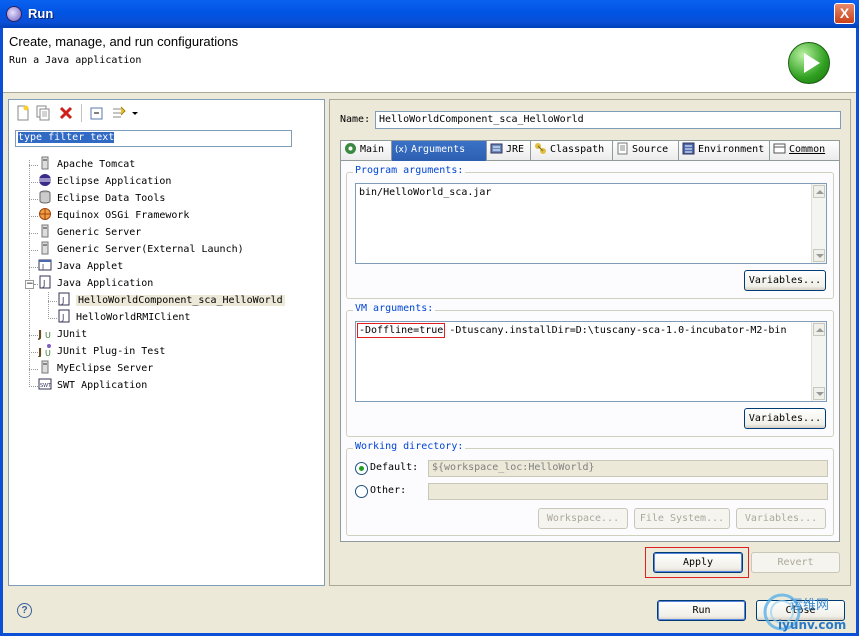 The width and height of the screenshot is (859, 636). I want to click on junit-plugin-icon: JU, so click(44, 350).